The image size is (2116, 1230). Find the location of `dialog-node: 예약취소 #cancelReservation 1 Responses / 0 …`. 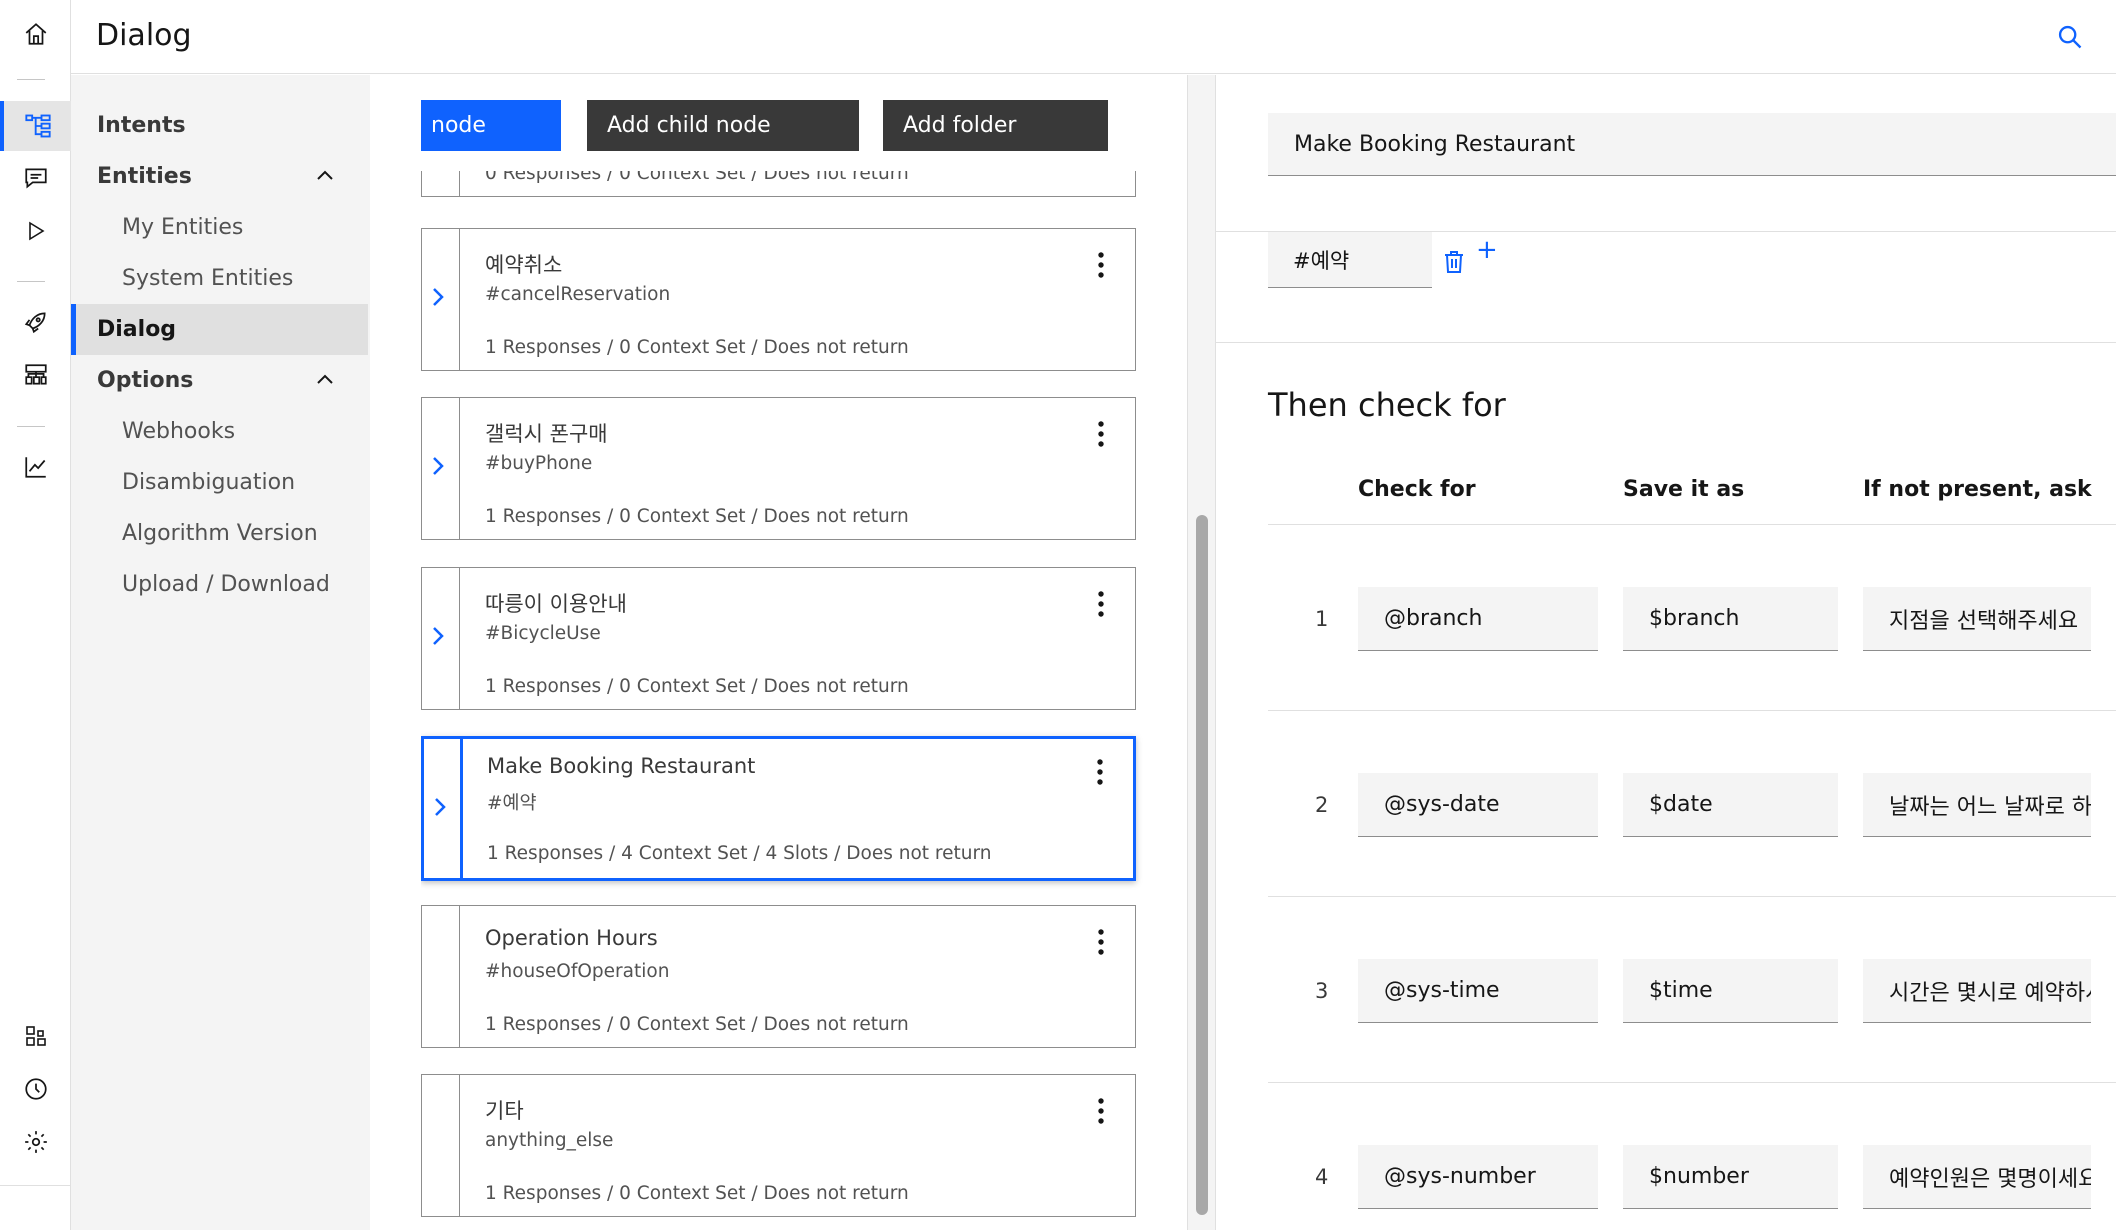

dialog-node: 예약취소 #cancelReservation 1 Responses / 0 … is located at coordinates (778, 299).